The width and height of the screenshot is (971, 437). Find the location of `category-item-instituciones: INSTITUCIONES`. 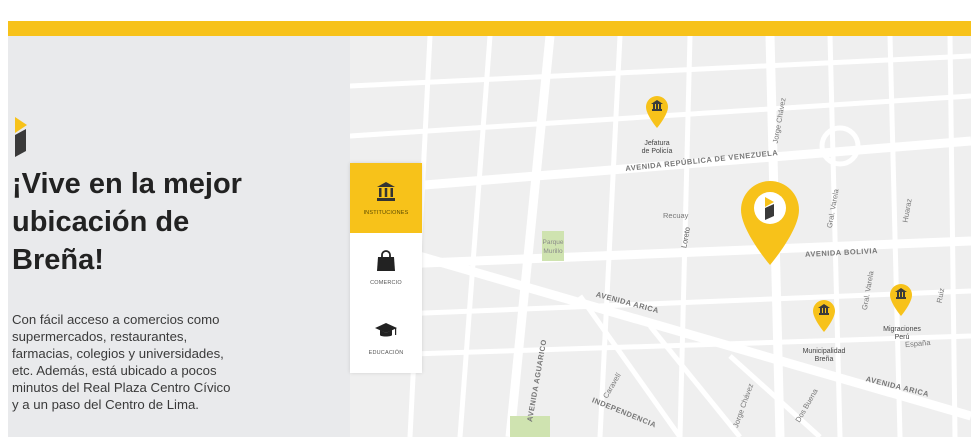

category-item-instituciones: INSTITUCIONES is located at coordinates (386, 198).